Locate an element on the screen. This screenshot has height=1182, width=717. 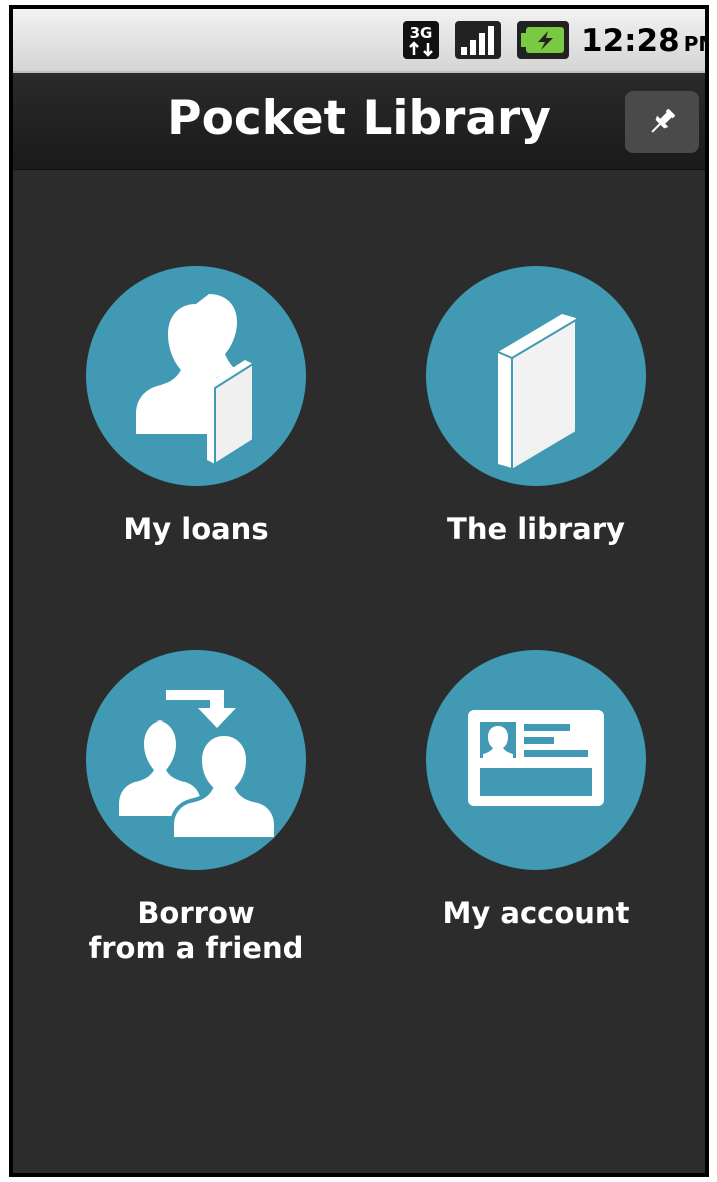
3g-network-icon: 3G is located at coordinates (421, 40).